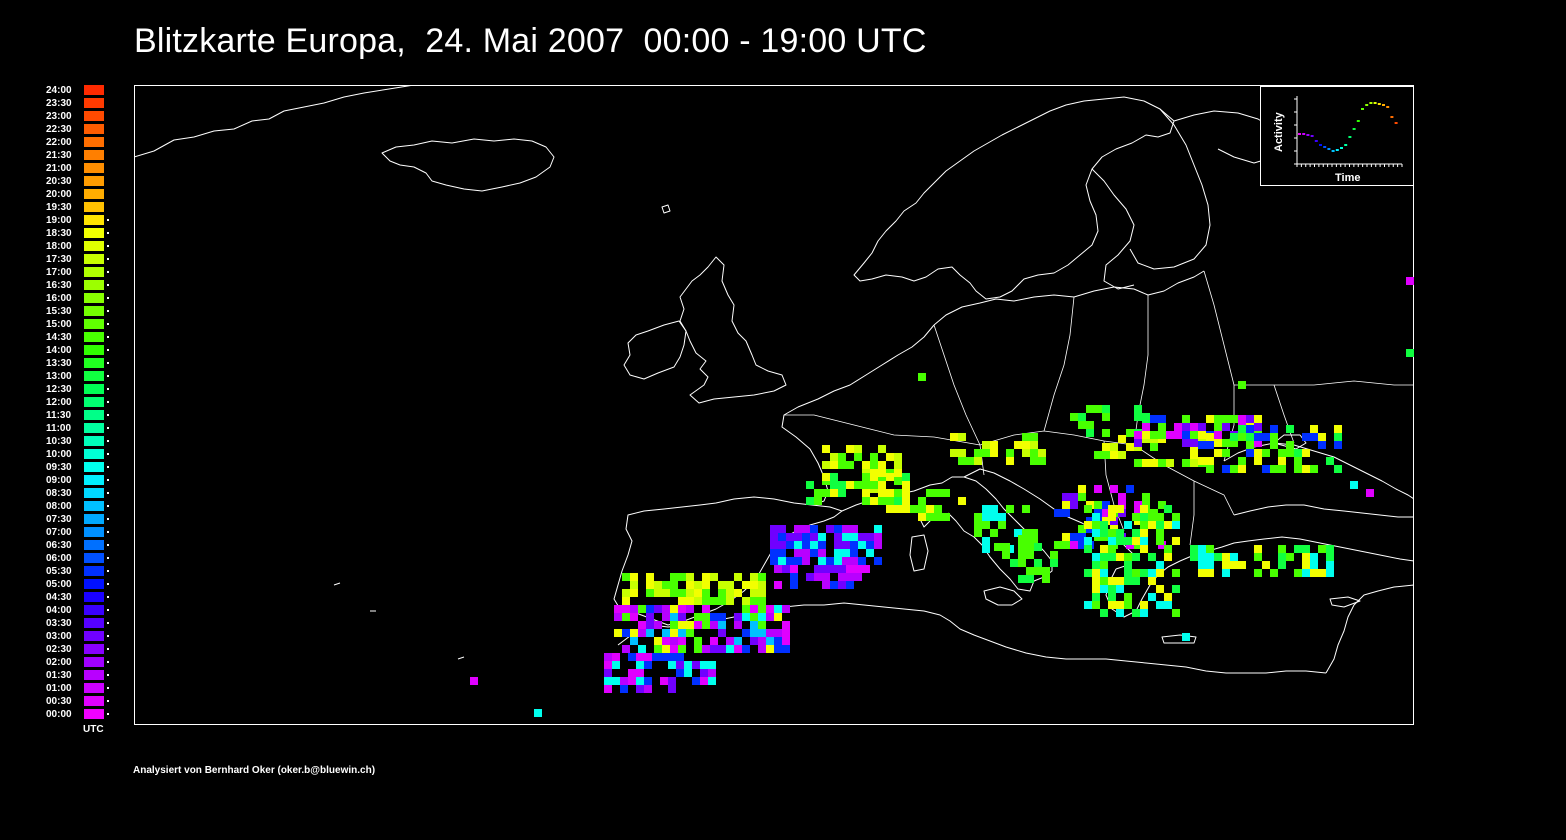 This screenshot has width=1566, height=840. Describe the element at coordinates (80, 428) in the screenshot. I see `legend-row: 11:00` at that location.